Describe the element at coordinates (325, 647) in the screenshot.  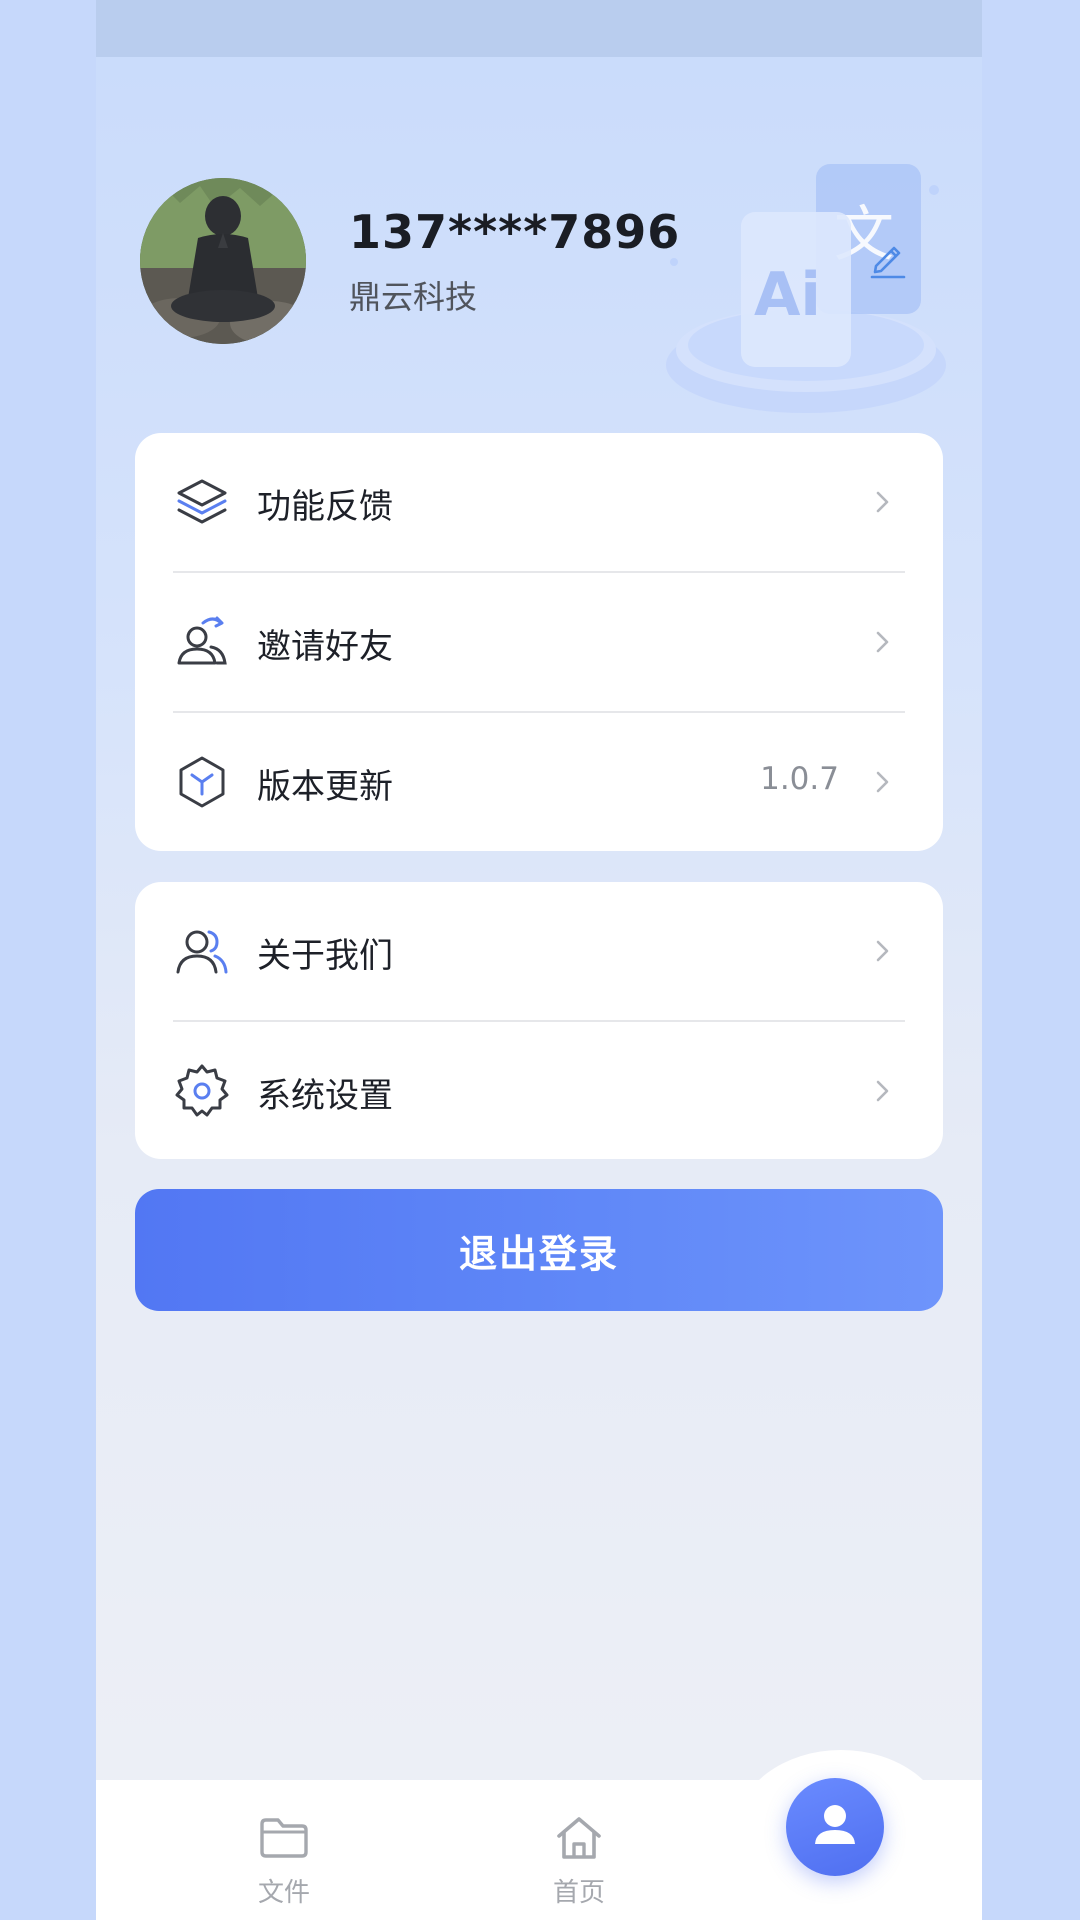
I see `menu-item-label: 邀请好友` at that location.